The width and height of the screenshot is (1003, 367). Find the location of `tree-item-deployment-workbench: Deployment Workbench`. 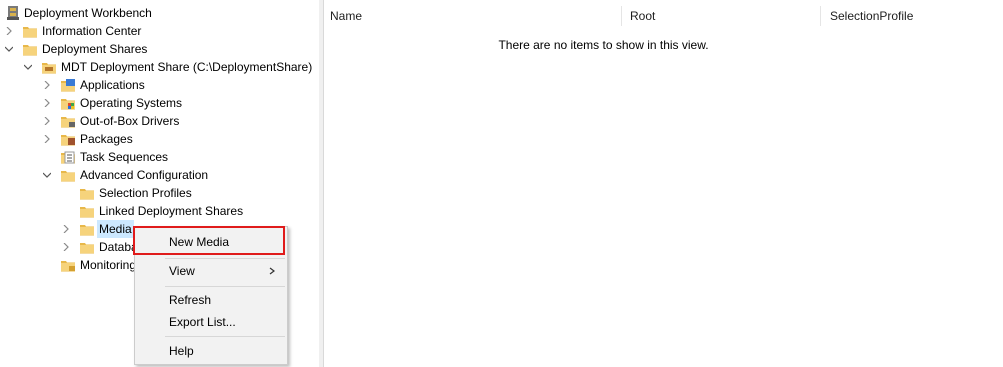

tree-item-deployment-workbench: Deployment Workbench is located at coordinates (159, 13).